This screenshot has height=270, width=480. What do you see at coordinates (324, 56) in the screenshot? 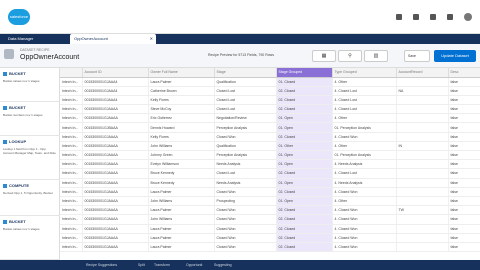
I see `grid-view-button: ▦` at bounding box center [324, 56].